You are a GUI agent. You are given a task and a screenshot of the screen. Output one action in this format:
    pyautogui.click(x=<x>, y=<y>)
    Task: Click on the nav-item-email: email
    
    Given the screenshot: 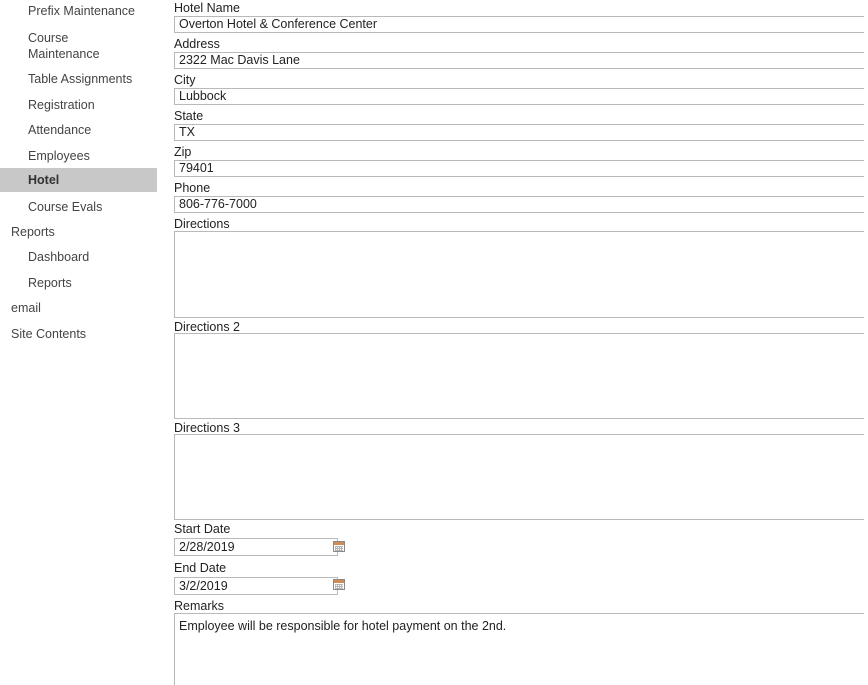 What is the action you would take?
    pyautogui.click(x=78, y=308)
    